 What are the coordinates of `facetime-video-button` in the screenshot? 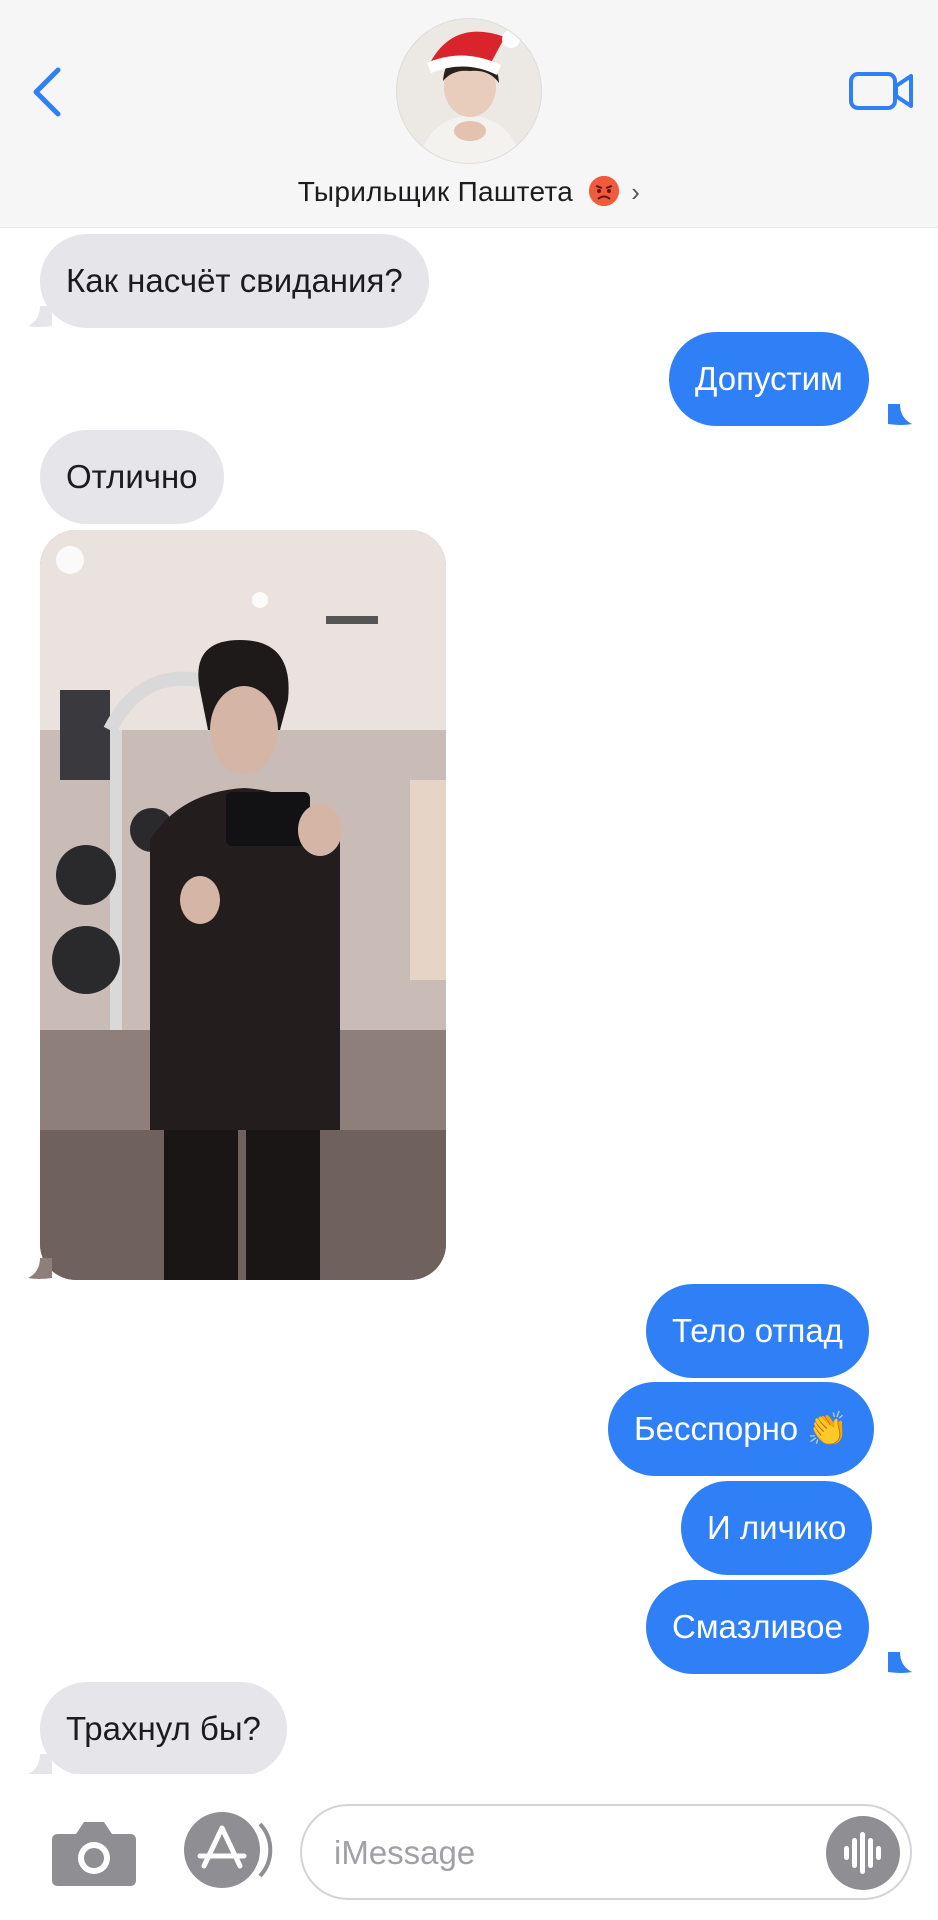 It's located at (881, 91).